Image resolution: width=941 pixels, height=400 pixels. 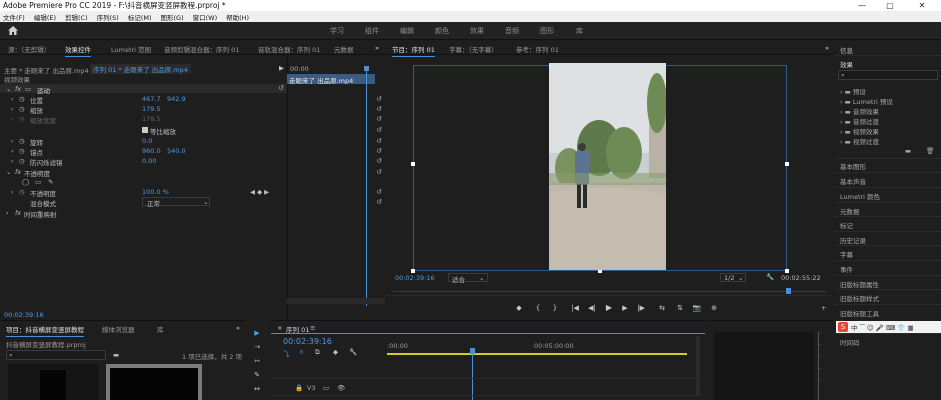 I want to click on go-to-in-icon: |◀, so click(x=575, y=308).